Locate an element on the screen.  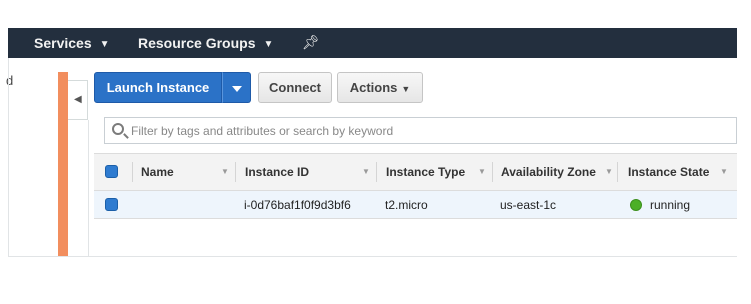
services-menu: Services ▼ is located at coordinates (72, 43).